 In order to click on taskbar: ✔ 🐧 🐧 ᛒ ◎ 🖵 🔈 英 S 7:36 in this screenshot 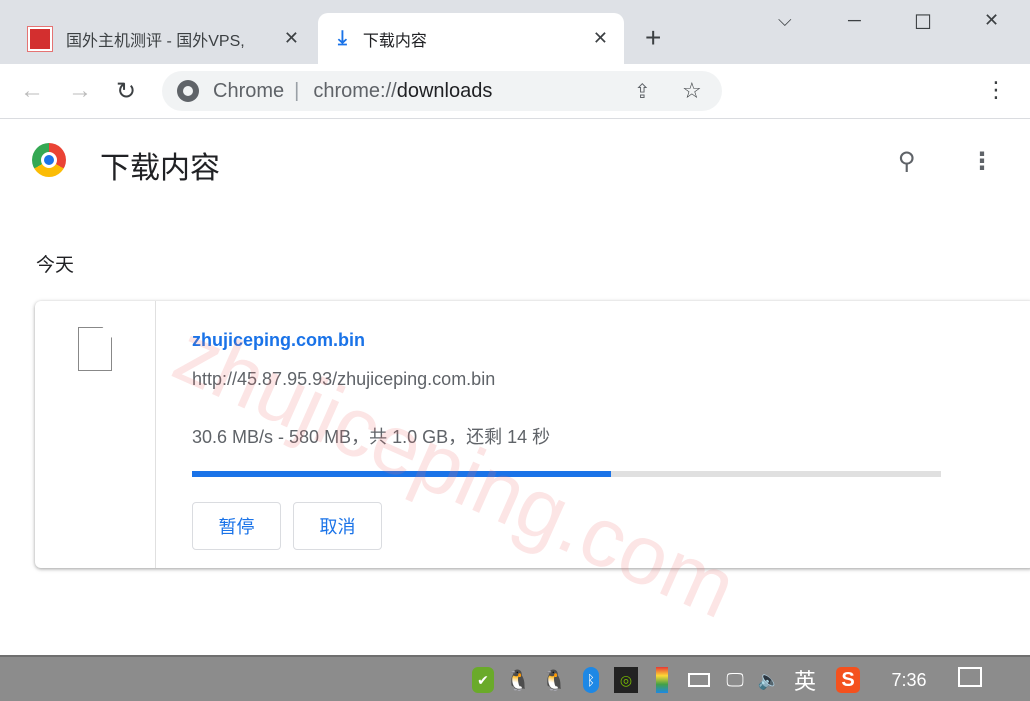, I will do `click(515, 678)`.